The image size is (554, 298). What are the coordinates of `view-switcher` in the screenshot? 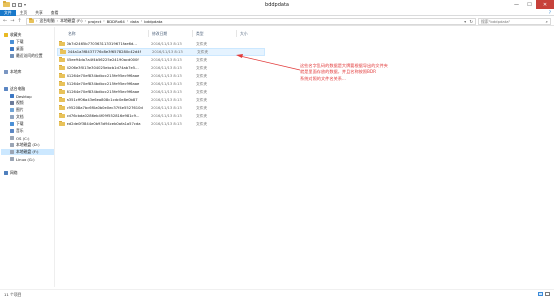 It's located at (544, 294).